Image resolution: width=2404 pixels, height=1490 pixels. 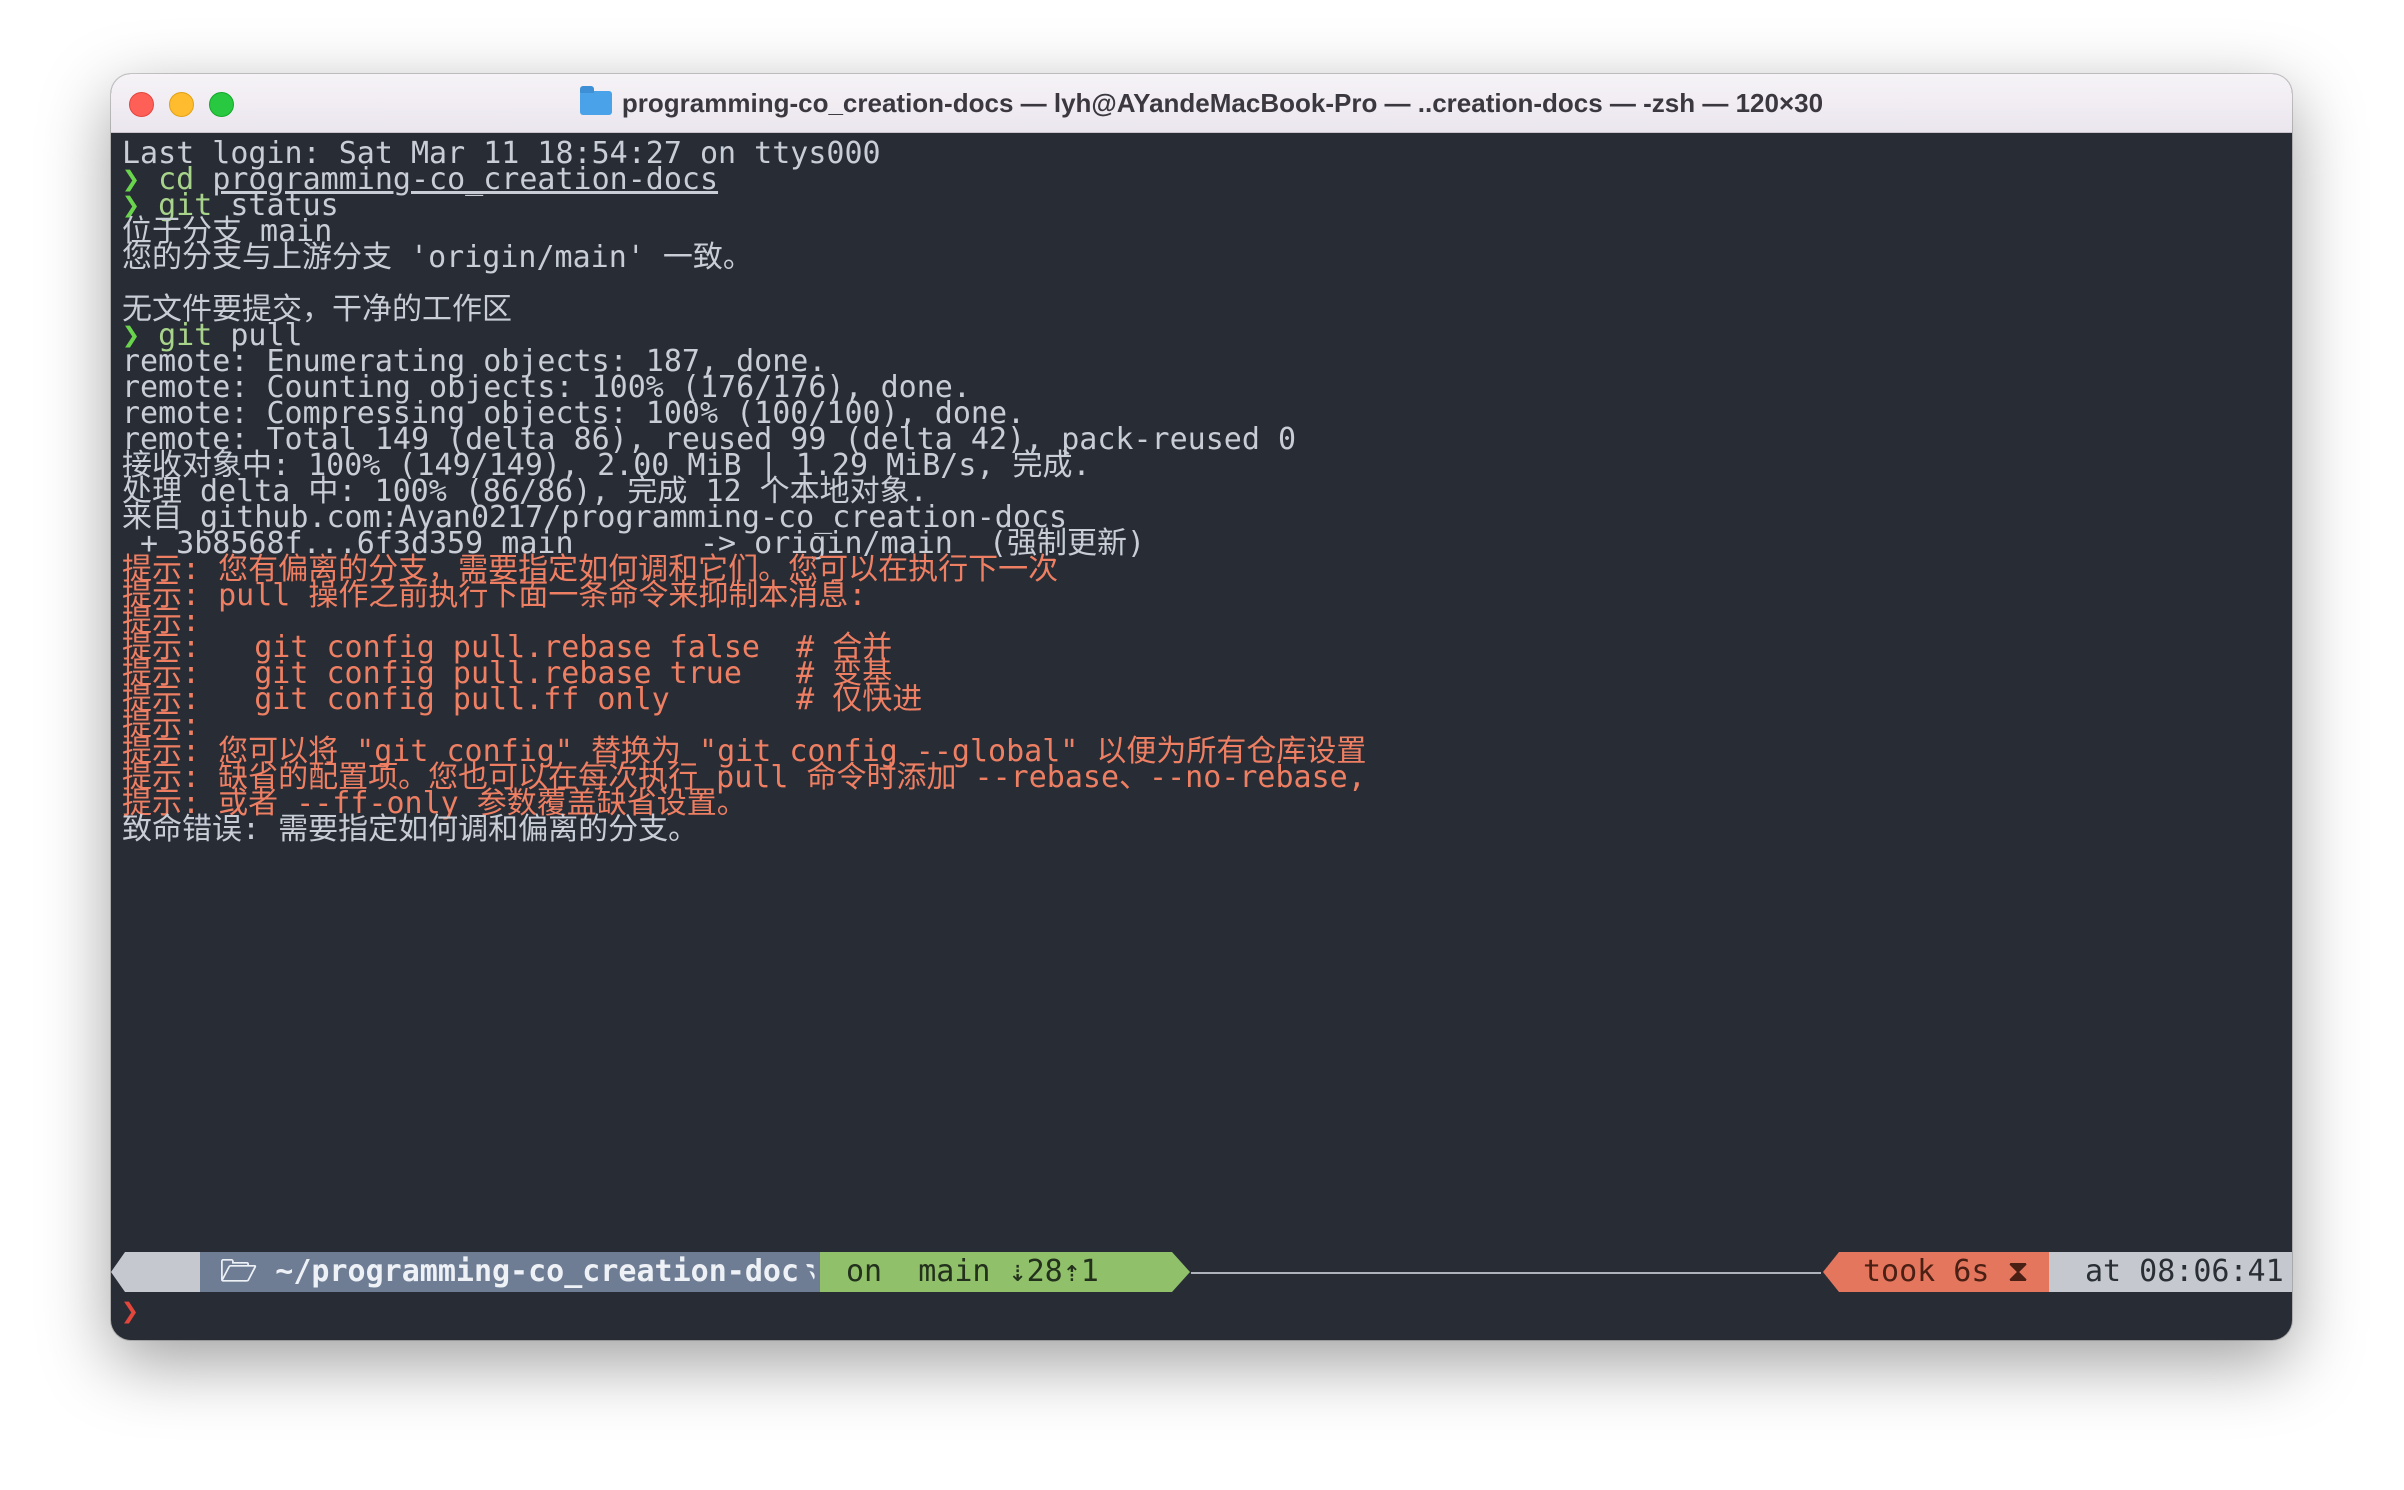 What do you see at coordinates (437, 257) in the screenshot?
I see `terminal-line: 您的分支与上游分支 'origin/main' 一致。` at bounding box center [437, 257].